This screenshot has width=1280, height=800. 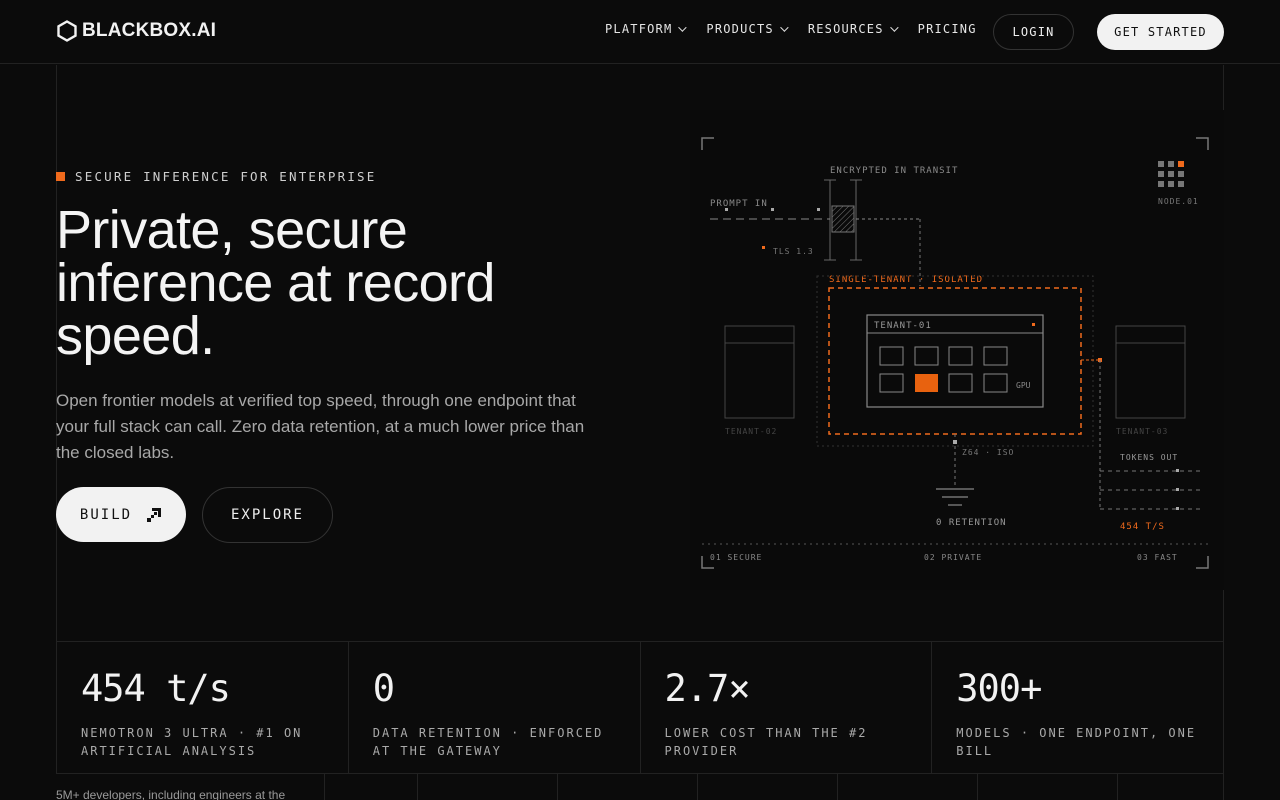 I want to click on iso-label: Z64 · ISO, so click(x=988, y=452).